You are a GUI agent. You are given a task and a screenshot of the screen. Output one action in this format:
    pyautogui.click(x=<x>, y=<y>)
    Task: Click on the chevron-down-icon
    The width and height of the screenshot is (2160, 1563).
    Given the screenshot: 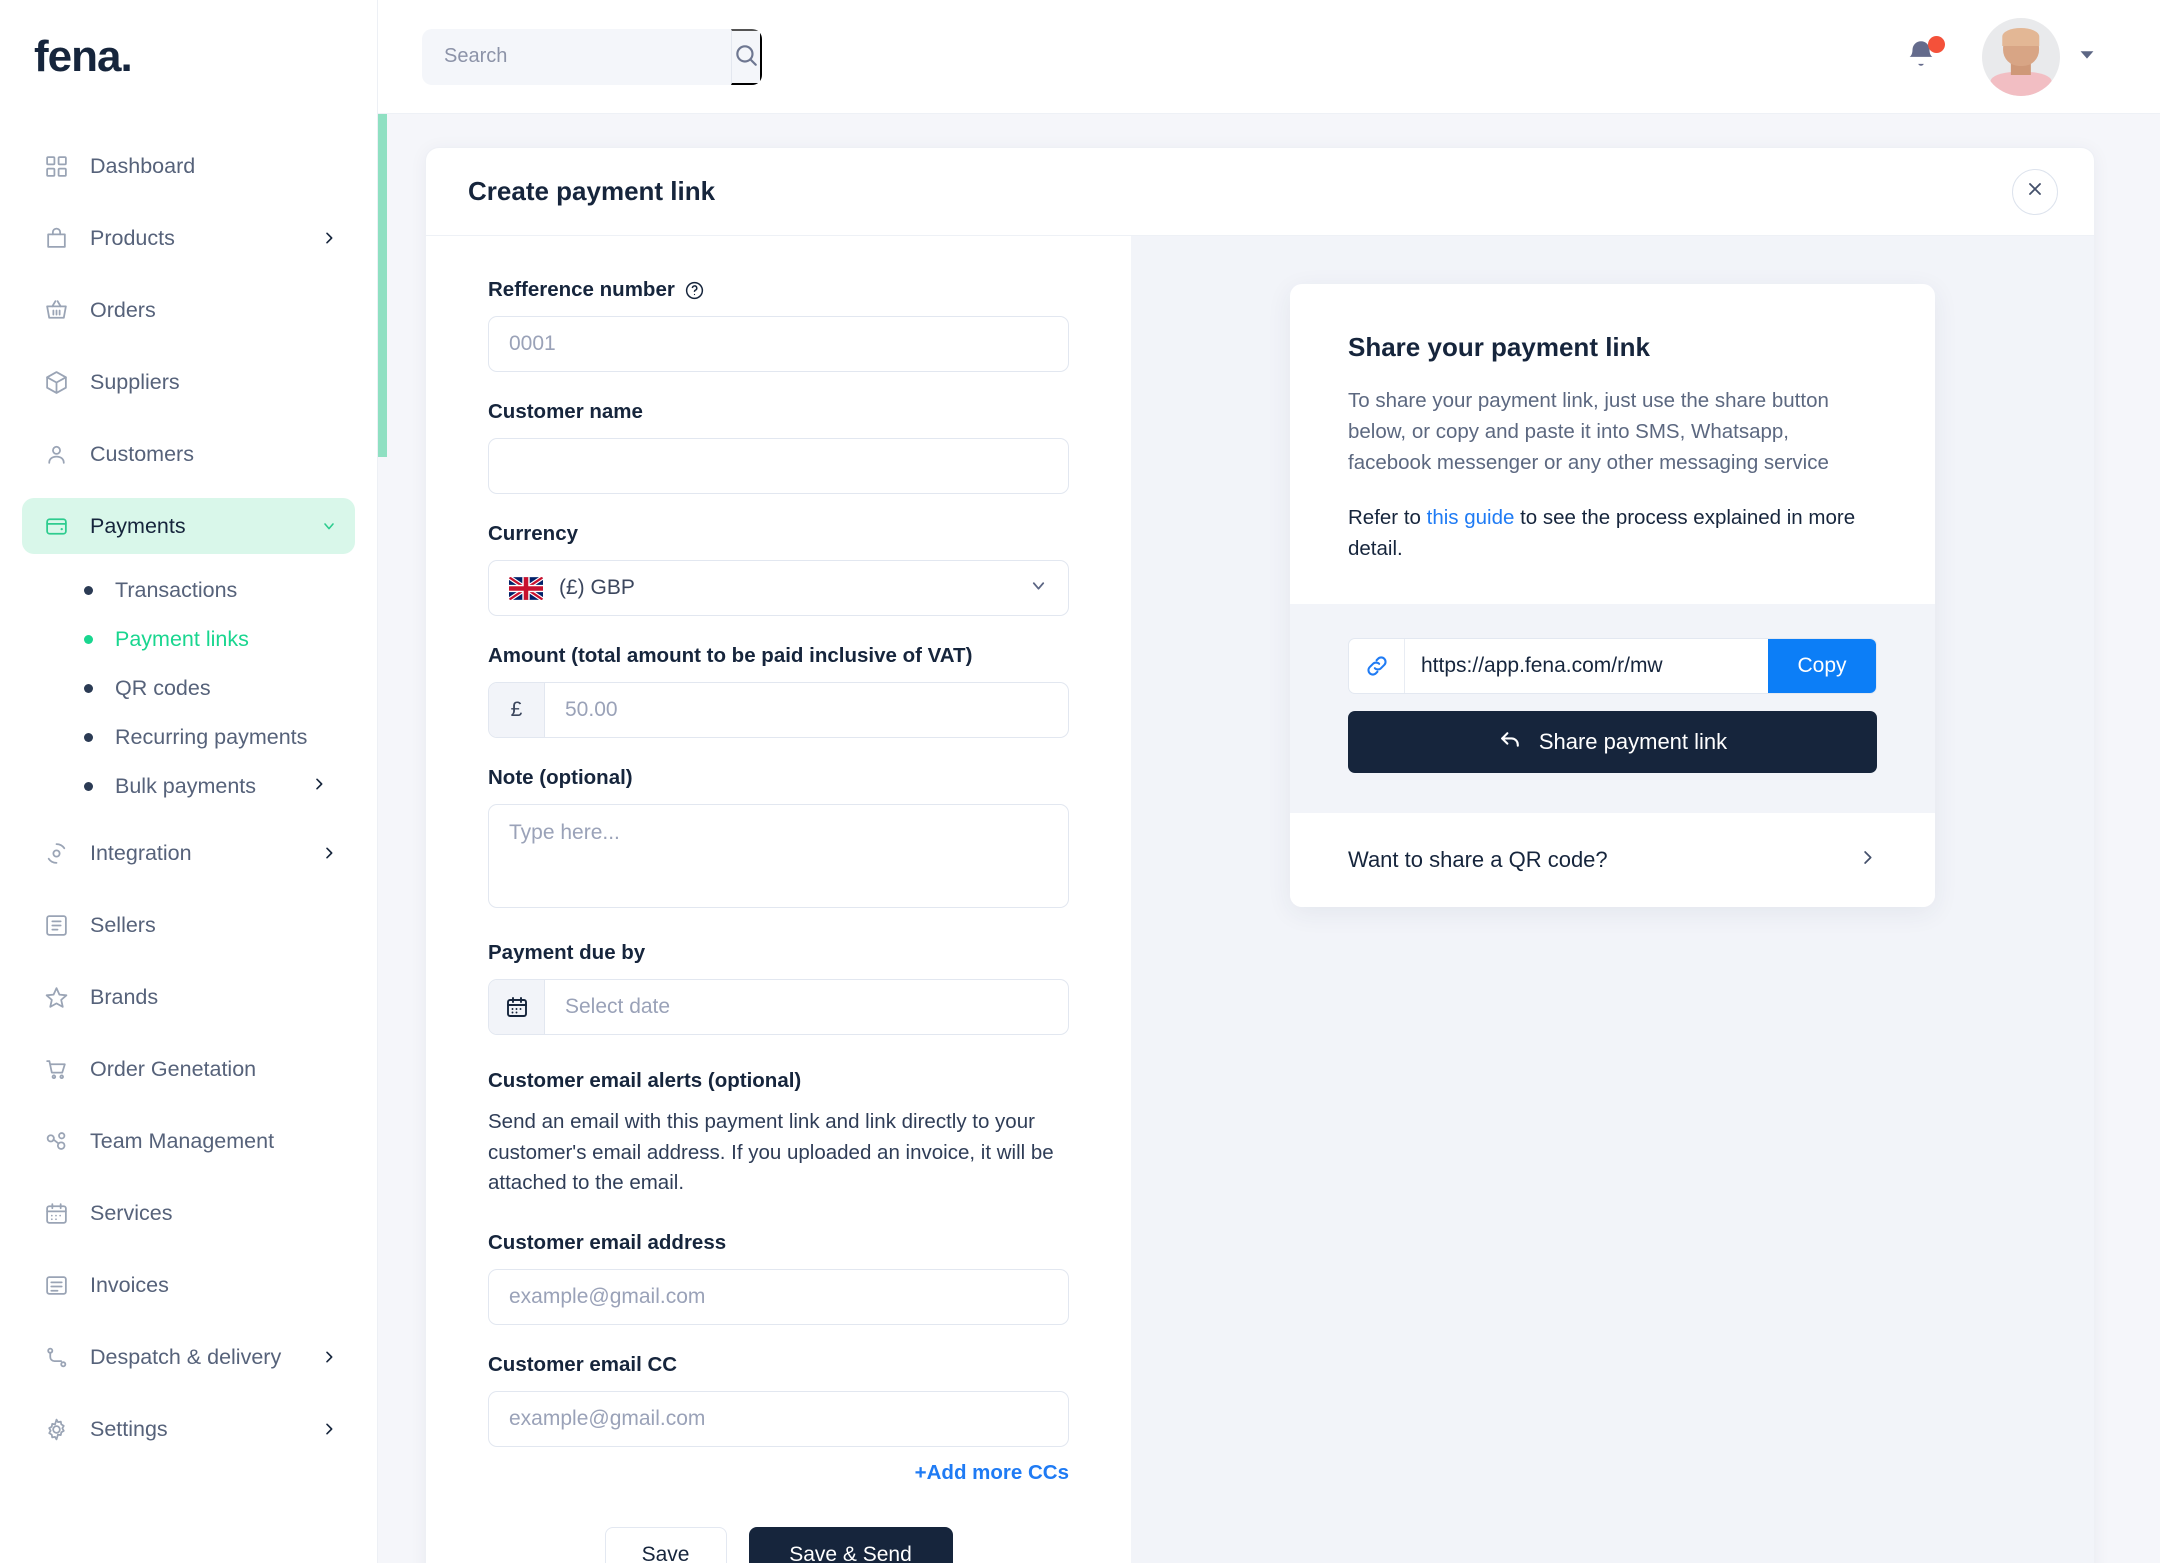 What is the action you would take?
    pyautogui.click(x=1038, y=588)
    